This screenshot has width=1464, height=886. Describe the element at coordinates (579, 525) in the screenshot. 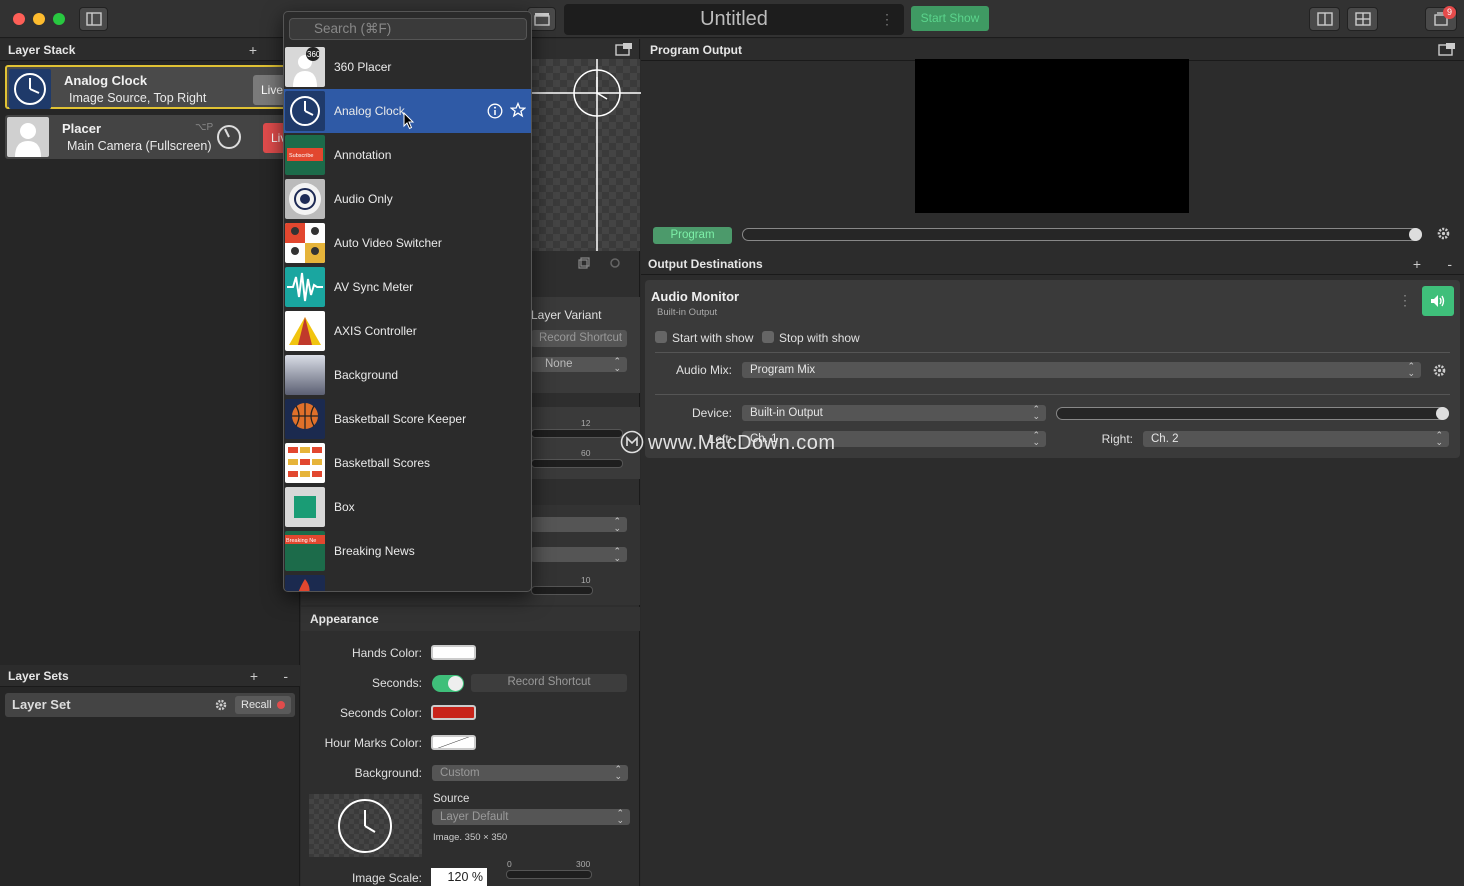

I see `position-select: ⌃ ⌄` at that location.